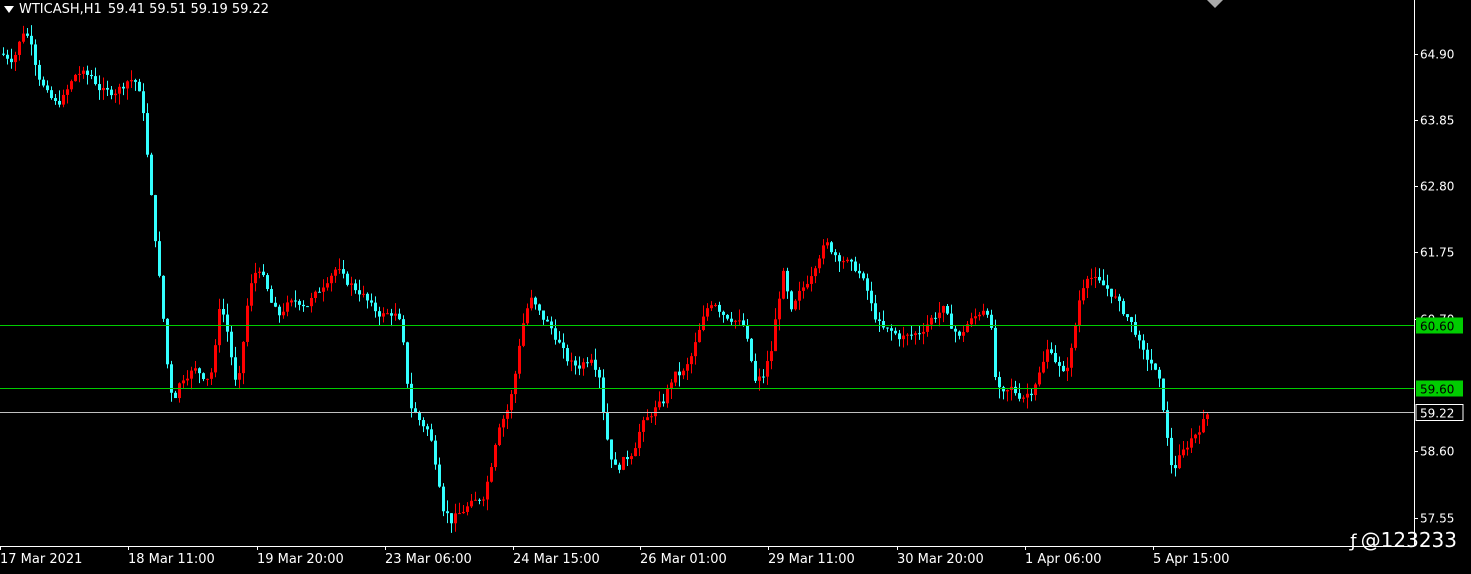  I want to click on dropdown-triangle-icon, so click(9, 9).